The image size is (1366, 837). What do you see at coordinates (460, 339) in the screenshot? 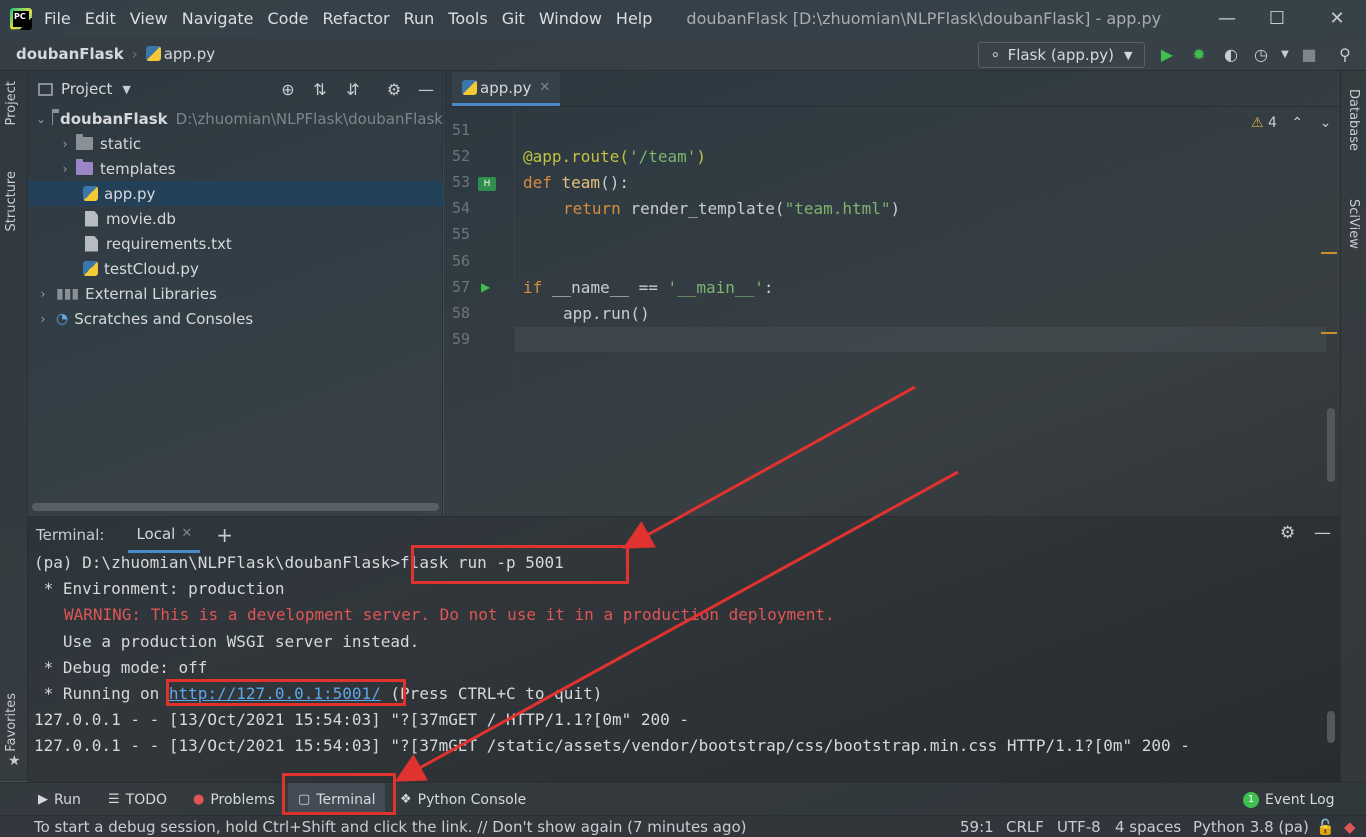
I see `line-number: 59` at bounding box center [460, 339].